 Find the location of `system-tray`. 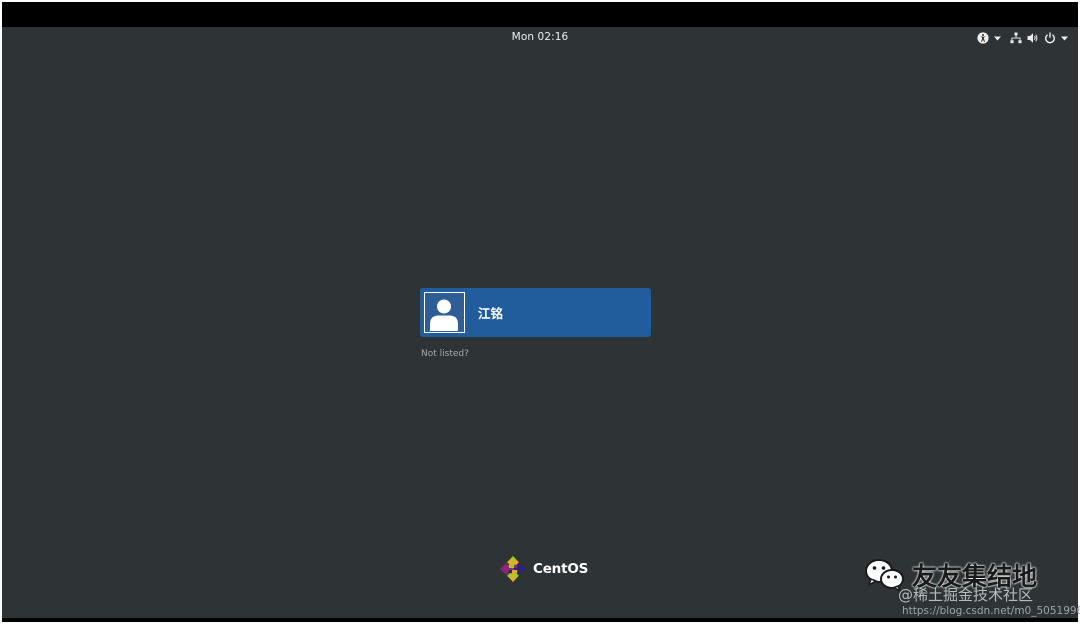

system-tray is located at coordinates (1022, 38).